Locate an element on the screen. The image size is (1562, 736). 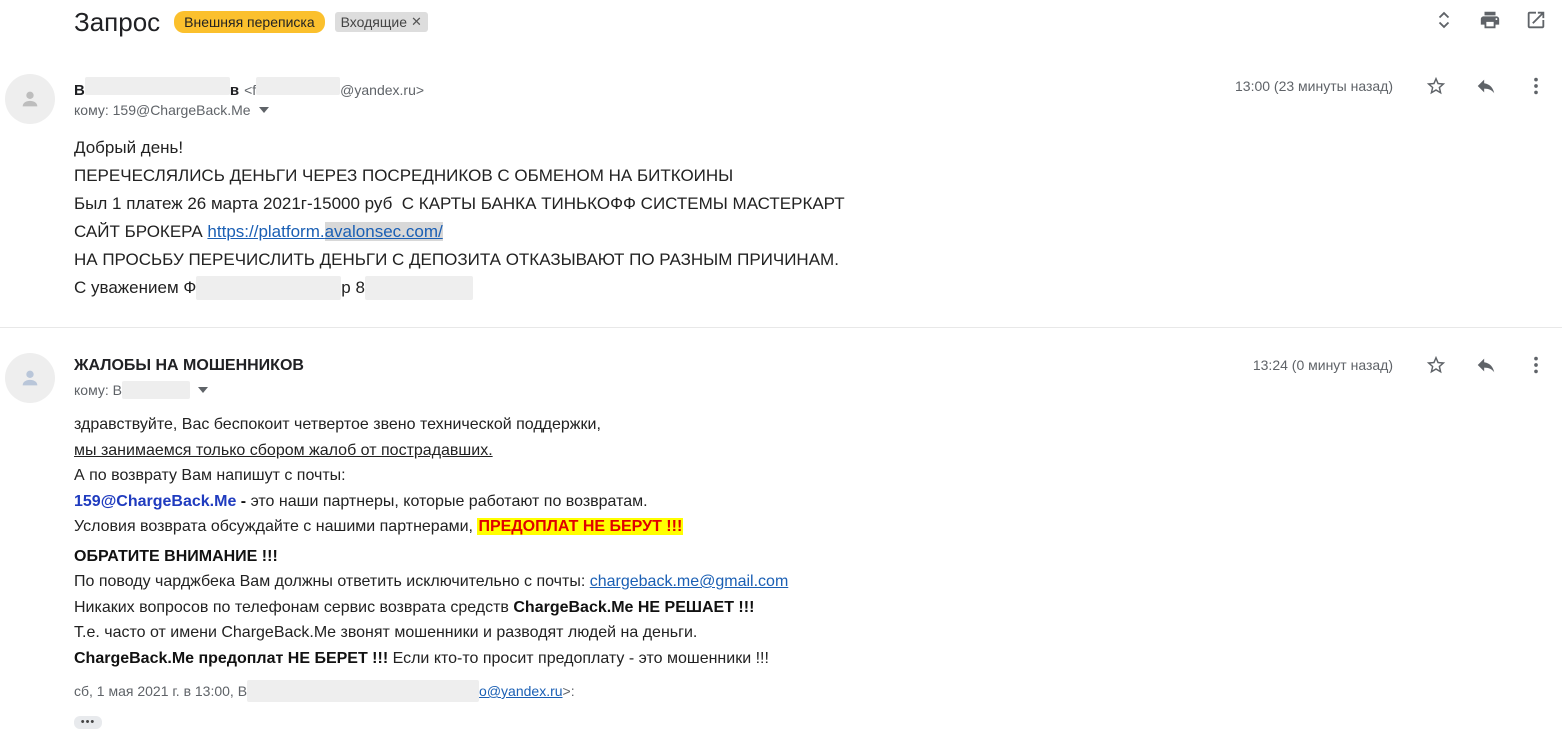
broker-link: https://platform.avalonsec.com/ is located at coordinates (325, 231).